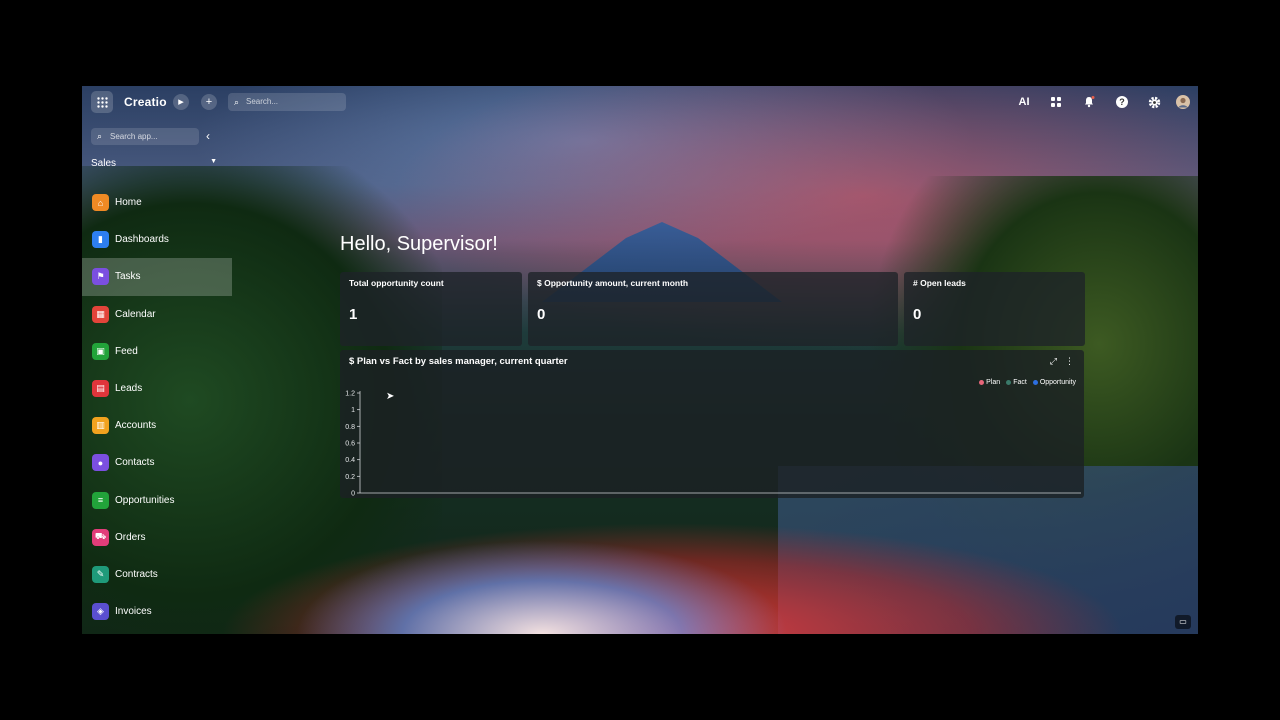 This screenshot has width=1280, height=720. What do you see at coordinates (939, 283) in the screenshot?
I see `kpi-card-title: # Open leads` at bounding box center [939, 283].